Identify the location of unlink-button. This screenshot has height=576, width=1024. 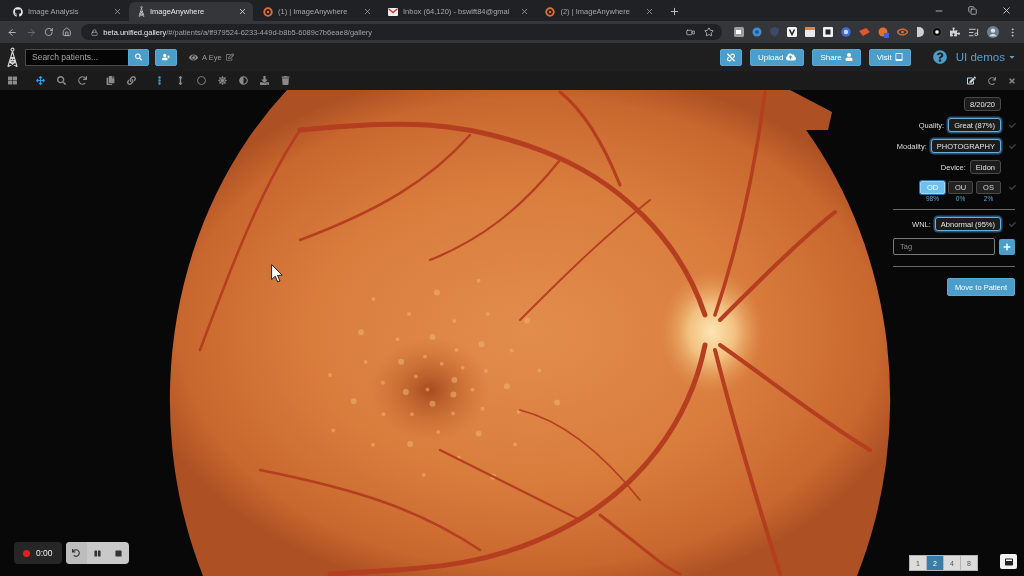
(731, 57).